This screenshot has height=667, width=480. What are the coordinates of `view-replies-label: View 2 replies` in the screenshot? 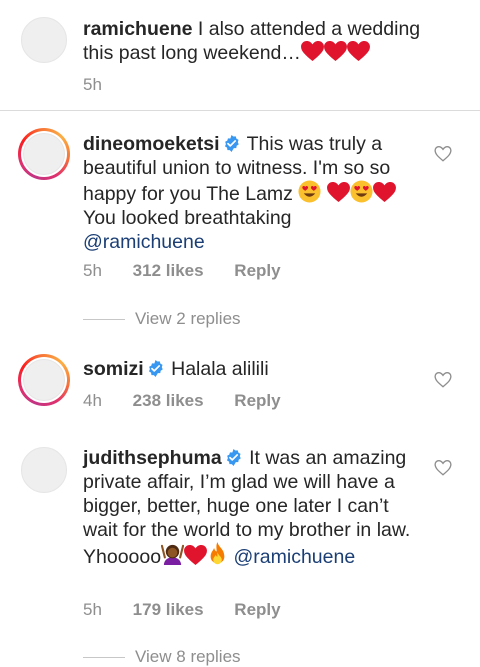 It's located at (188, 318).